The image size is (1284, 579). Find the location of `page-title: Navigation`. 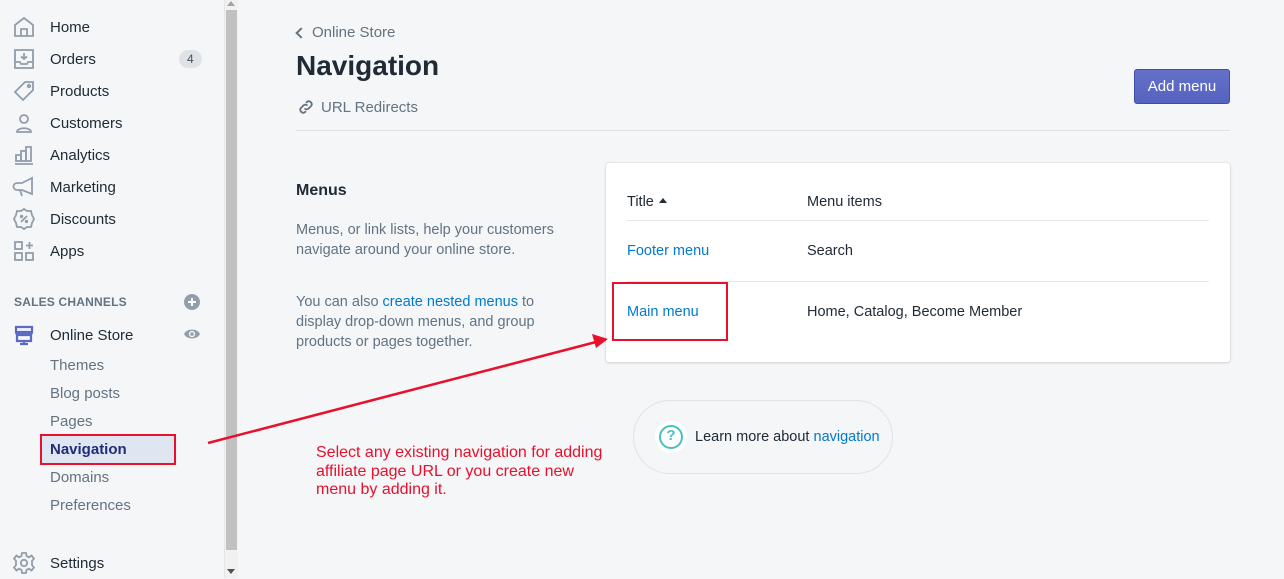

page-title: Navigation is located at coordinates (368, 65).